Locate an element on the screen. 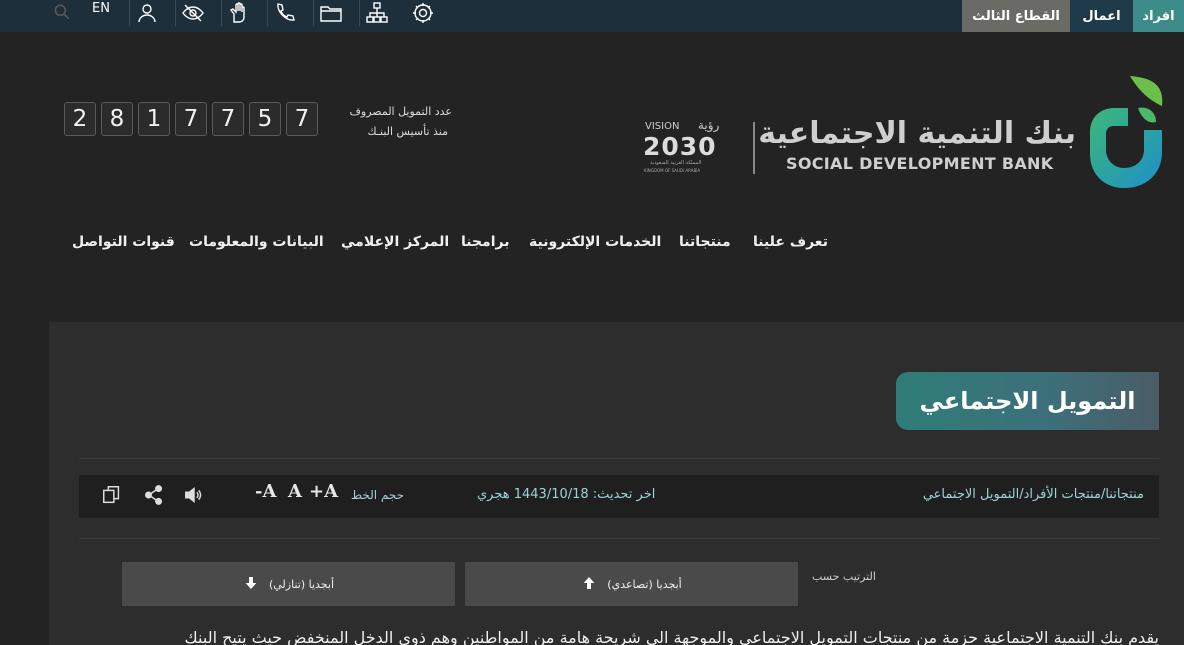 Image resolution: width=1184 pixels, height=645 pixels. nav-contact-channels: قنوات التواصل is located at coordinates (123, 242).